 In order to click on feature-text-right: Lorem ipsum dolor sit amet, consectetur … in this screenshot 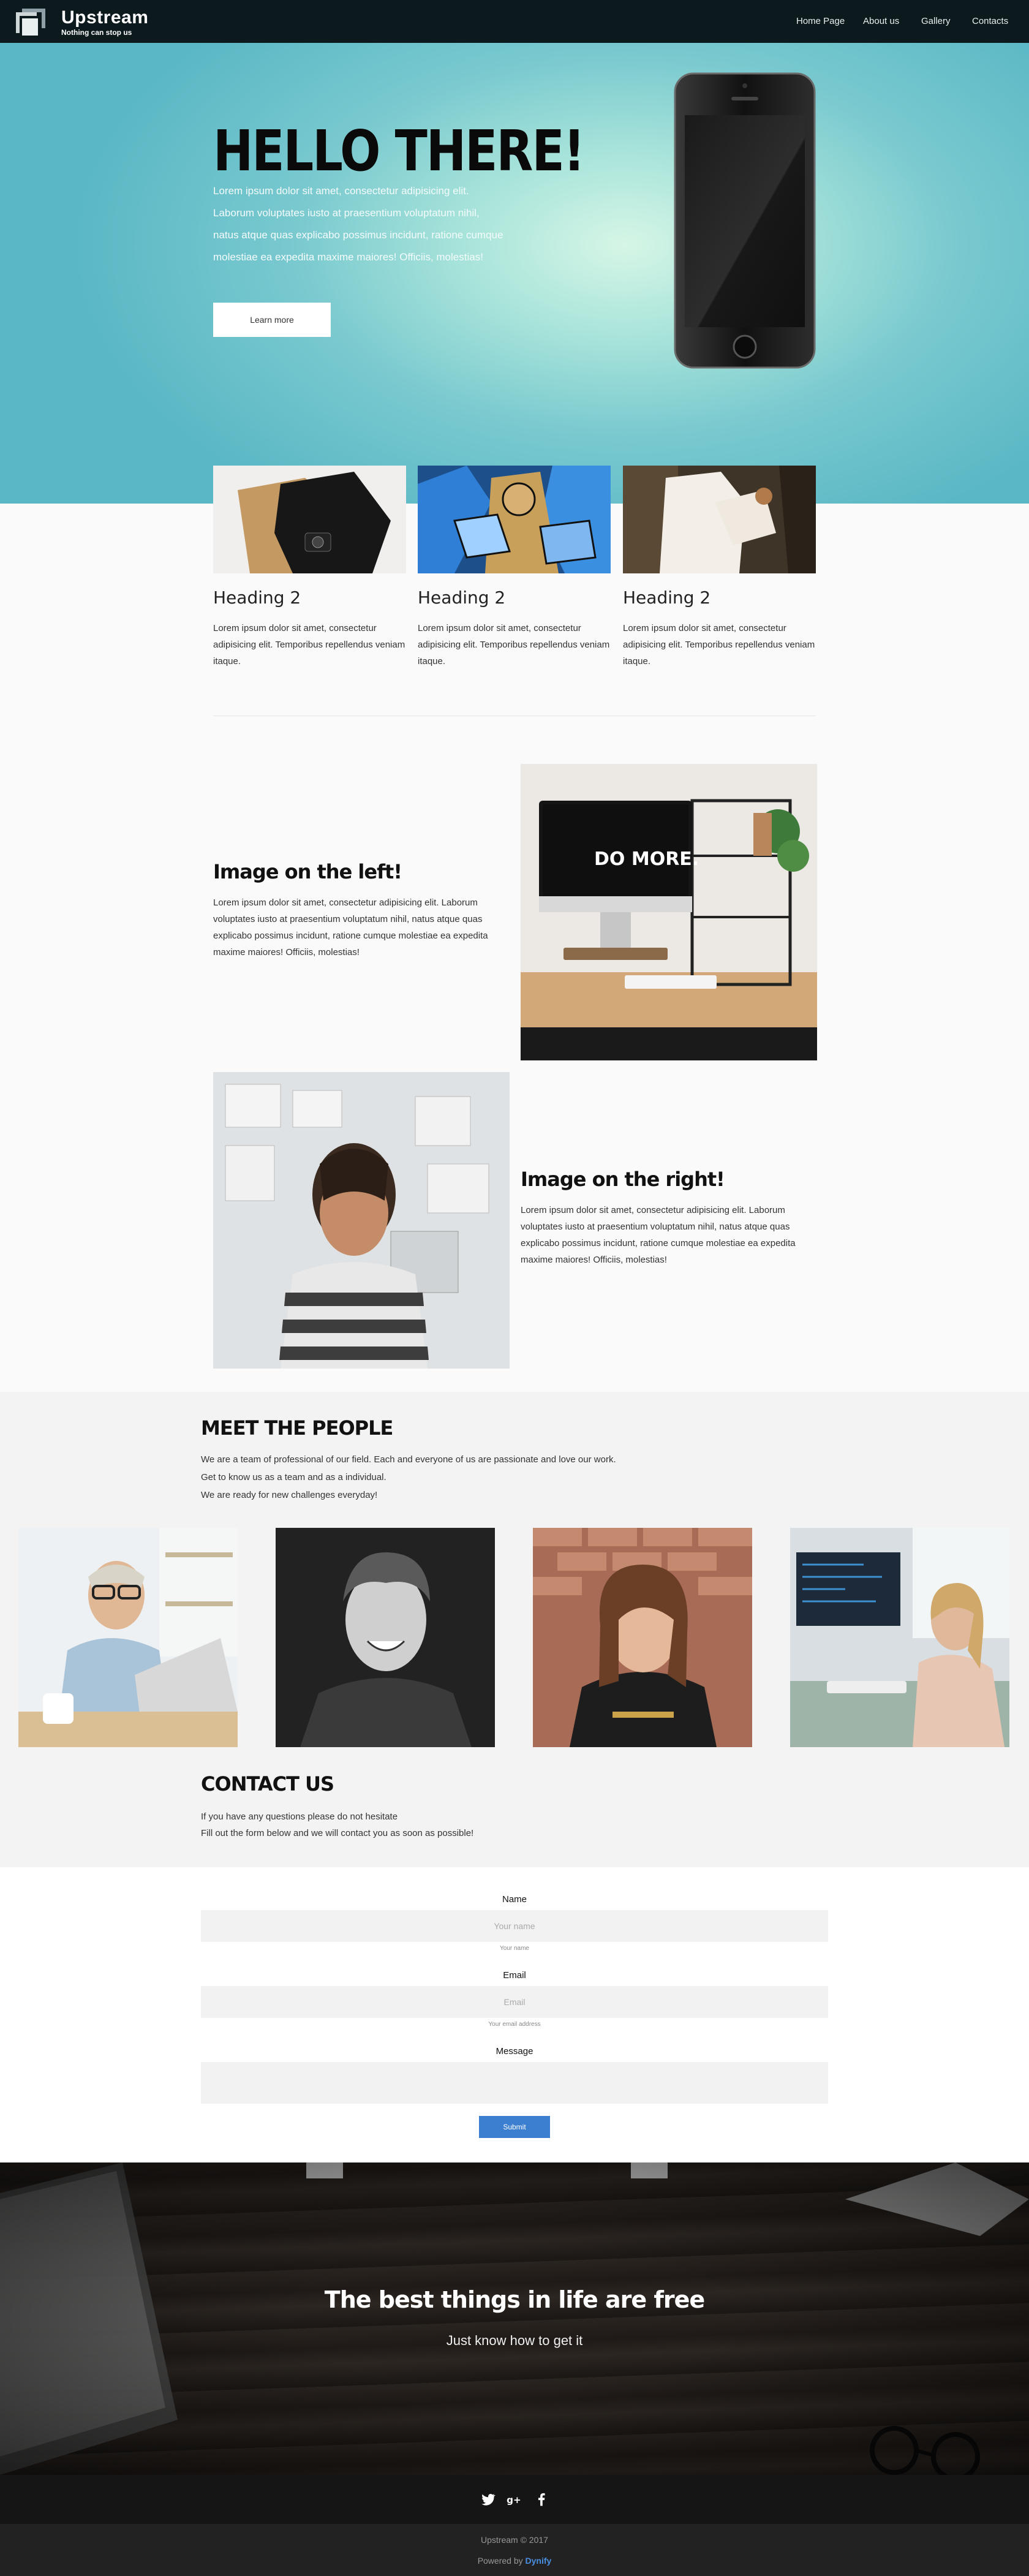, I will do `click(658, 1235)`.